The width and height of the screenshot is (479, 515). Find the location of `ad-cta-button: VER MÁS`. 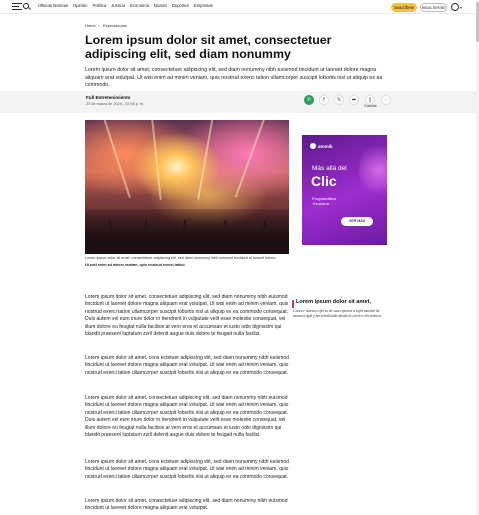

ad-cta-button: VER MÁS is located at coordinates (357, 221).